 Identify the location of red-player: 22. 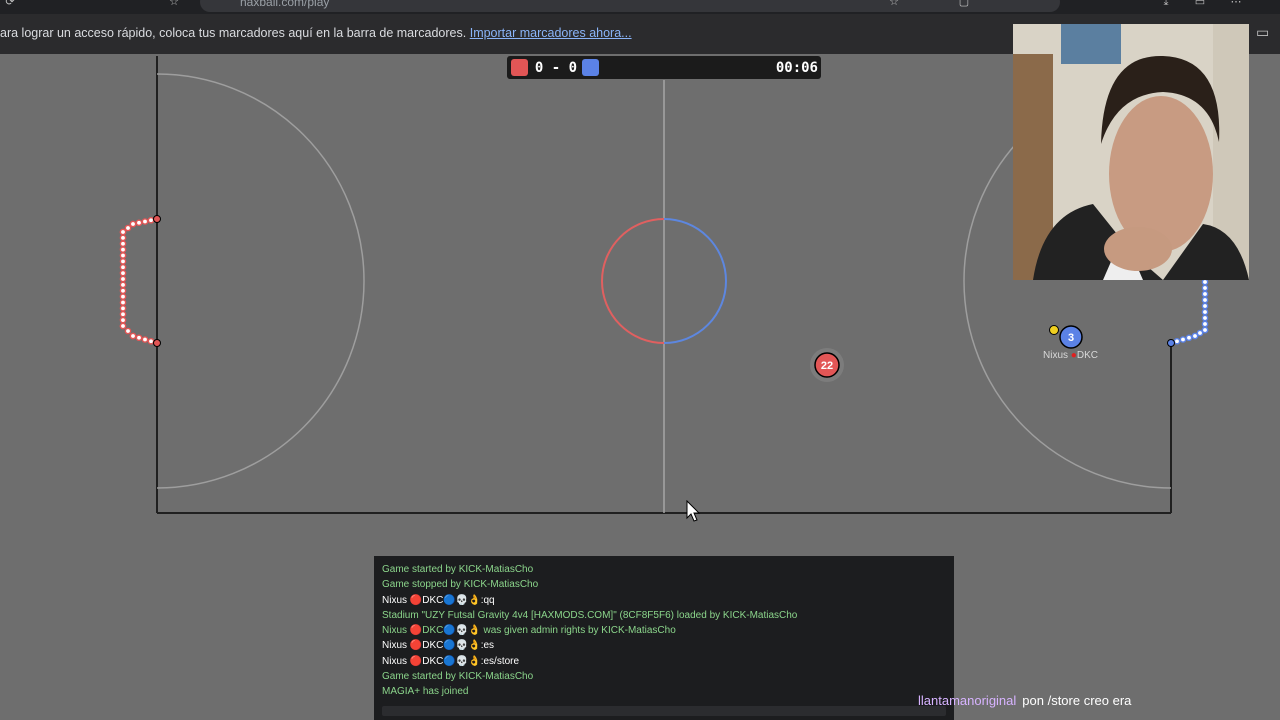
(827, 365).